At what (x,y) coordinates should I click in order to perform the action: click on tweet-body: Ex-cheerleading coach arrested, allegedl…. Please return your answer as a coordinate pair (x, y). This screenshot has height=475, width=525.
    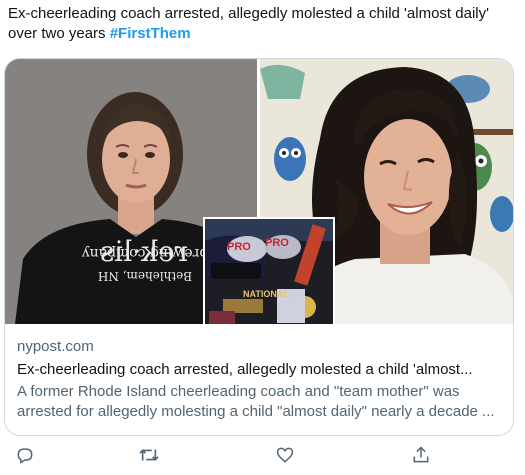
    Looking at the image, I should click on (248, 23).